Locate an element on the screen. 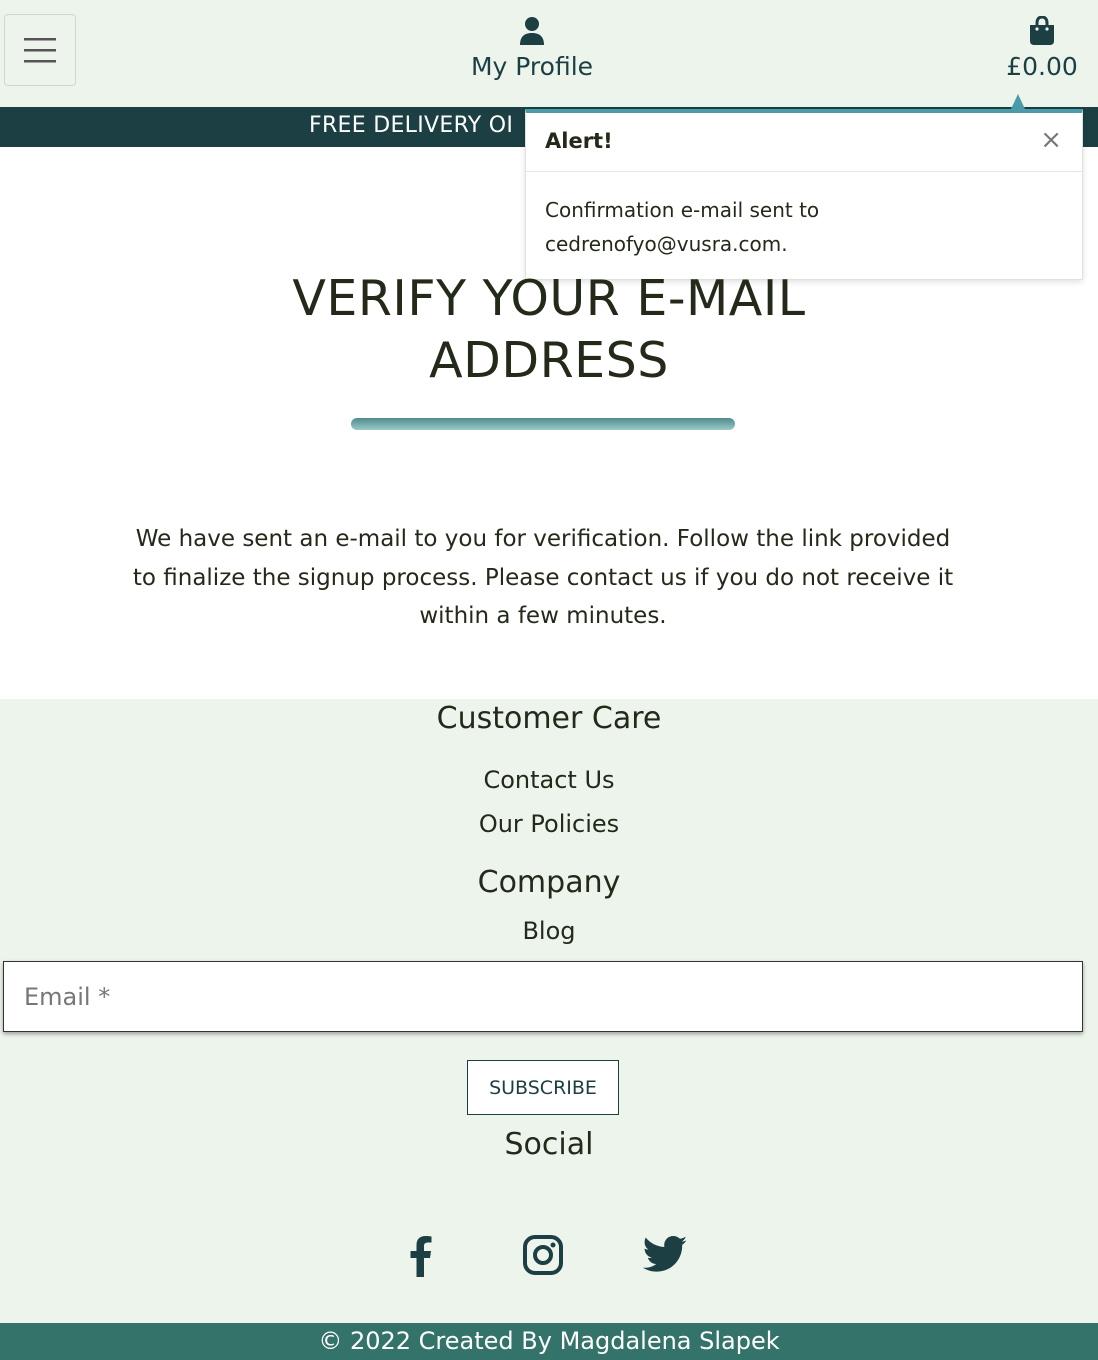 The image size is (1098, 1360). hamburger-icon is located at coordinates (40, 50).